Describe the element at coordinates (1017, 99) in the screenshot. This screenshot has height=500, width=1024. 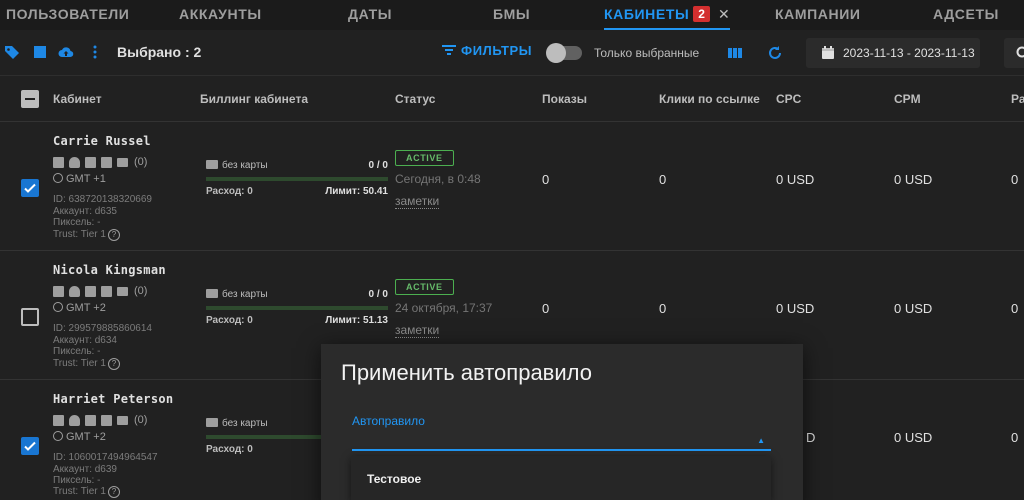
I see `column-header: Ра` at that location.